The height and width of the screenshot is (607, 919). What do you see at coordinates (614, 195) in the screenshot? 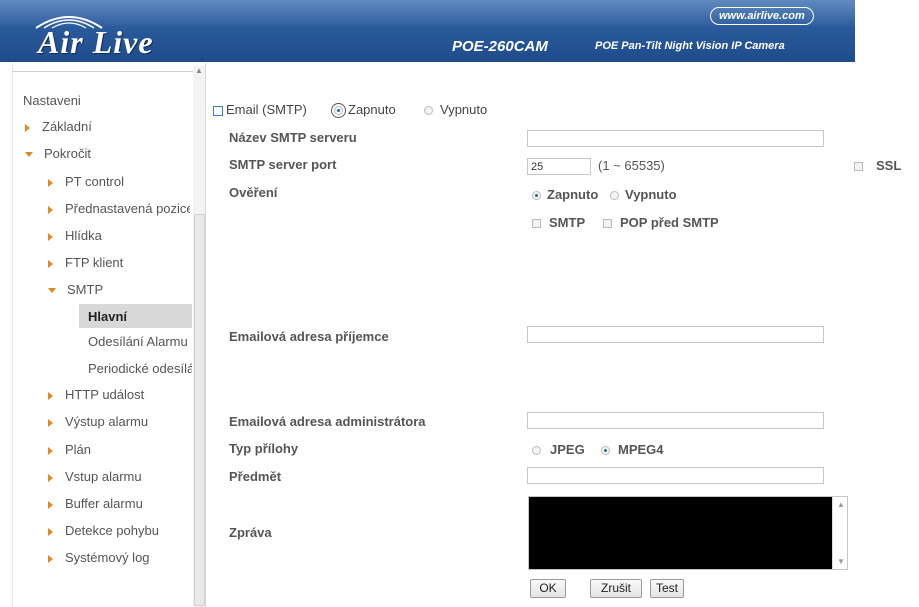
I see `auth-off-radio` at bounding box center [614, 195].